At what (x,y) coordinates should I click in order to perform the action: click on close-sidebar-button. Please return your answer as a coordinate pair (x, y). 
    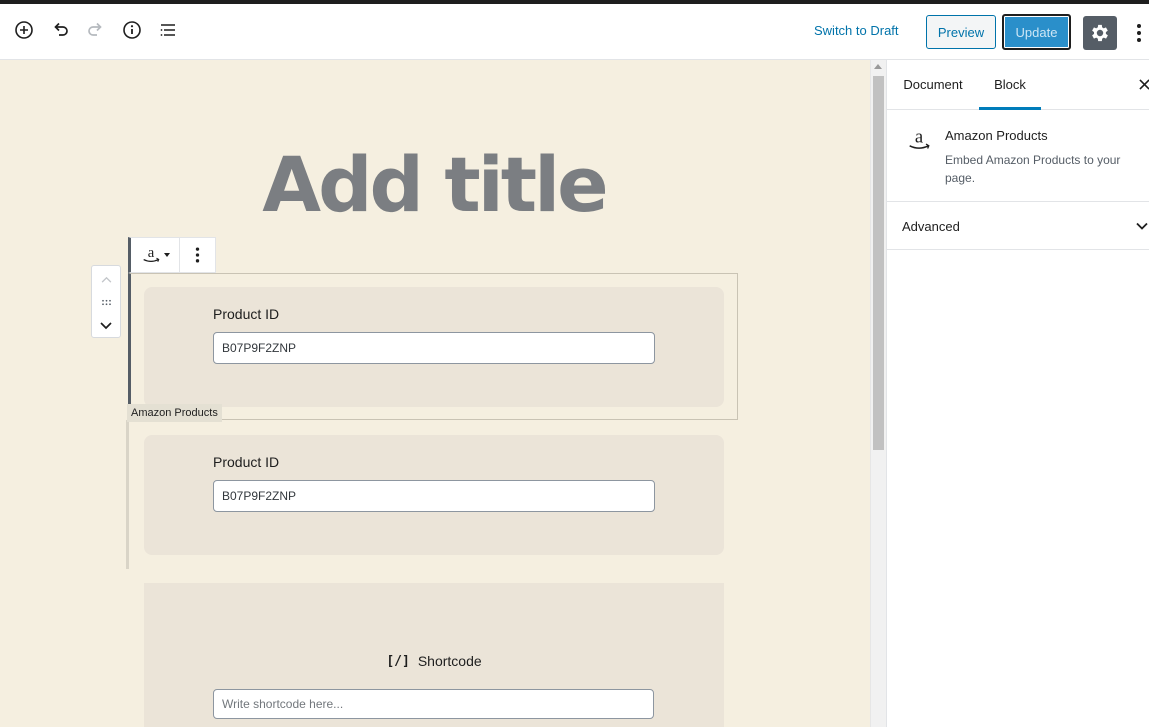
    Looking at the image, I should click on (1143, 84).